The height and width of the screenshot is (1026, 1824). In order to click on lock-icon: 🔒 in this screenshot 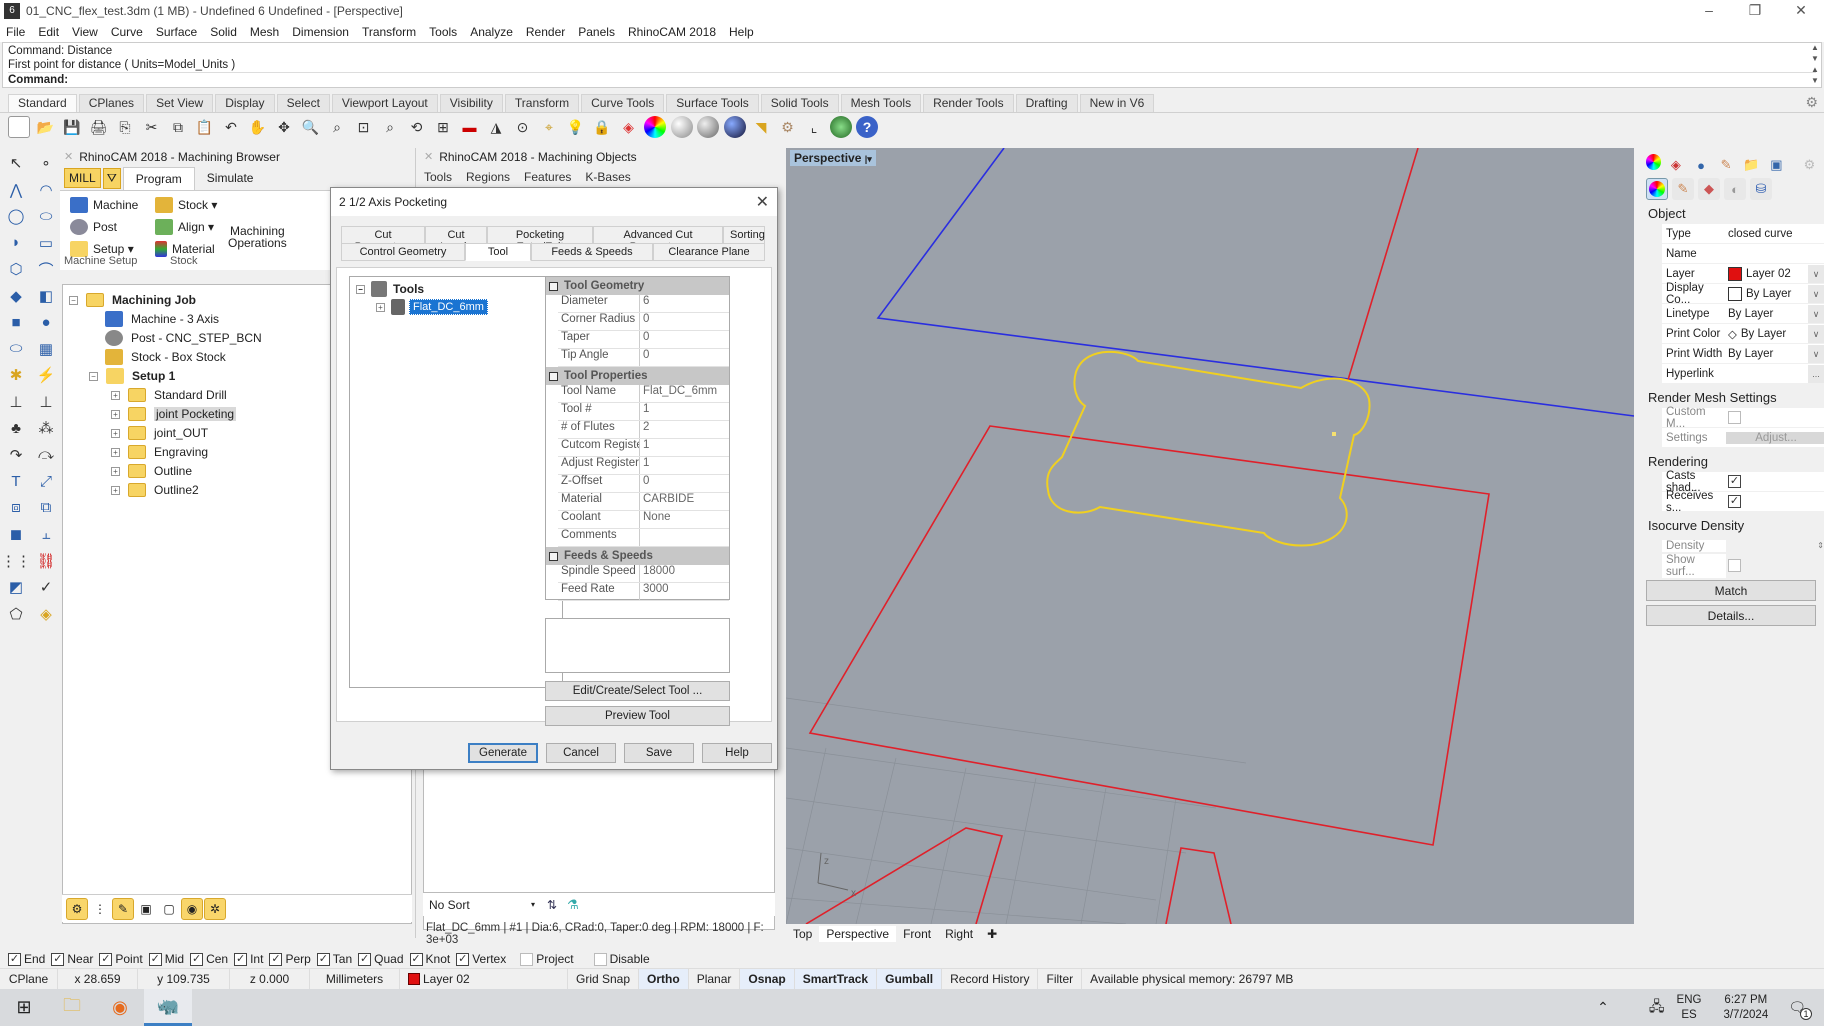, I will do `click(602, 127)`.